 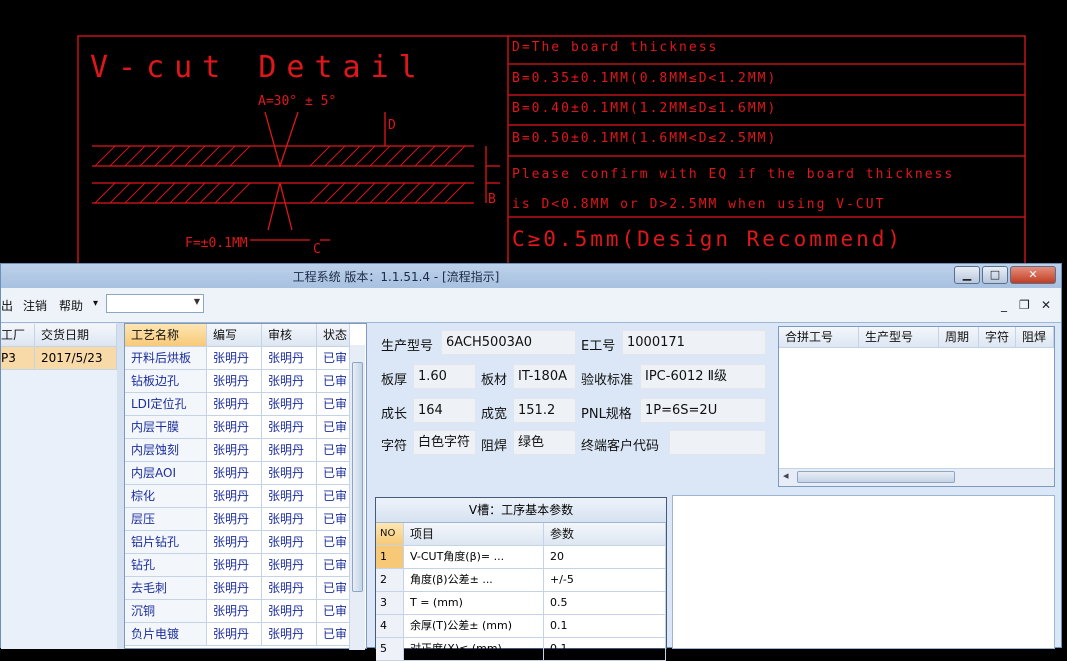 I want to click on process-name-cell: 铝片钻孔, so click(x=166, y=542).